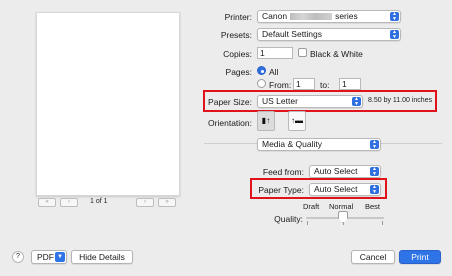 The width and height of the screenshot is (452, 276). I want to click on hide-details-button: Hide Details, so click(102, 257).